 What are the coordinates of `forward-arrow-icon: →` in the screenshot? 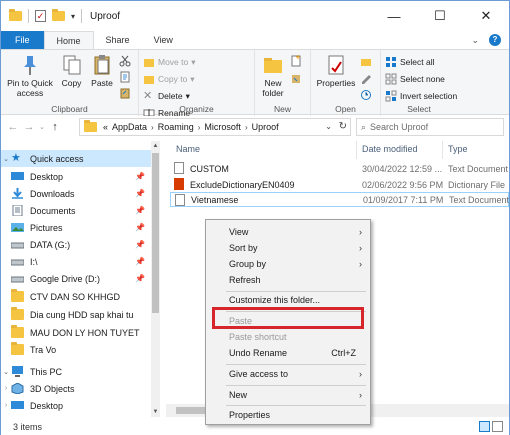 It's located at (29, 127).